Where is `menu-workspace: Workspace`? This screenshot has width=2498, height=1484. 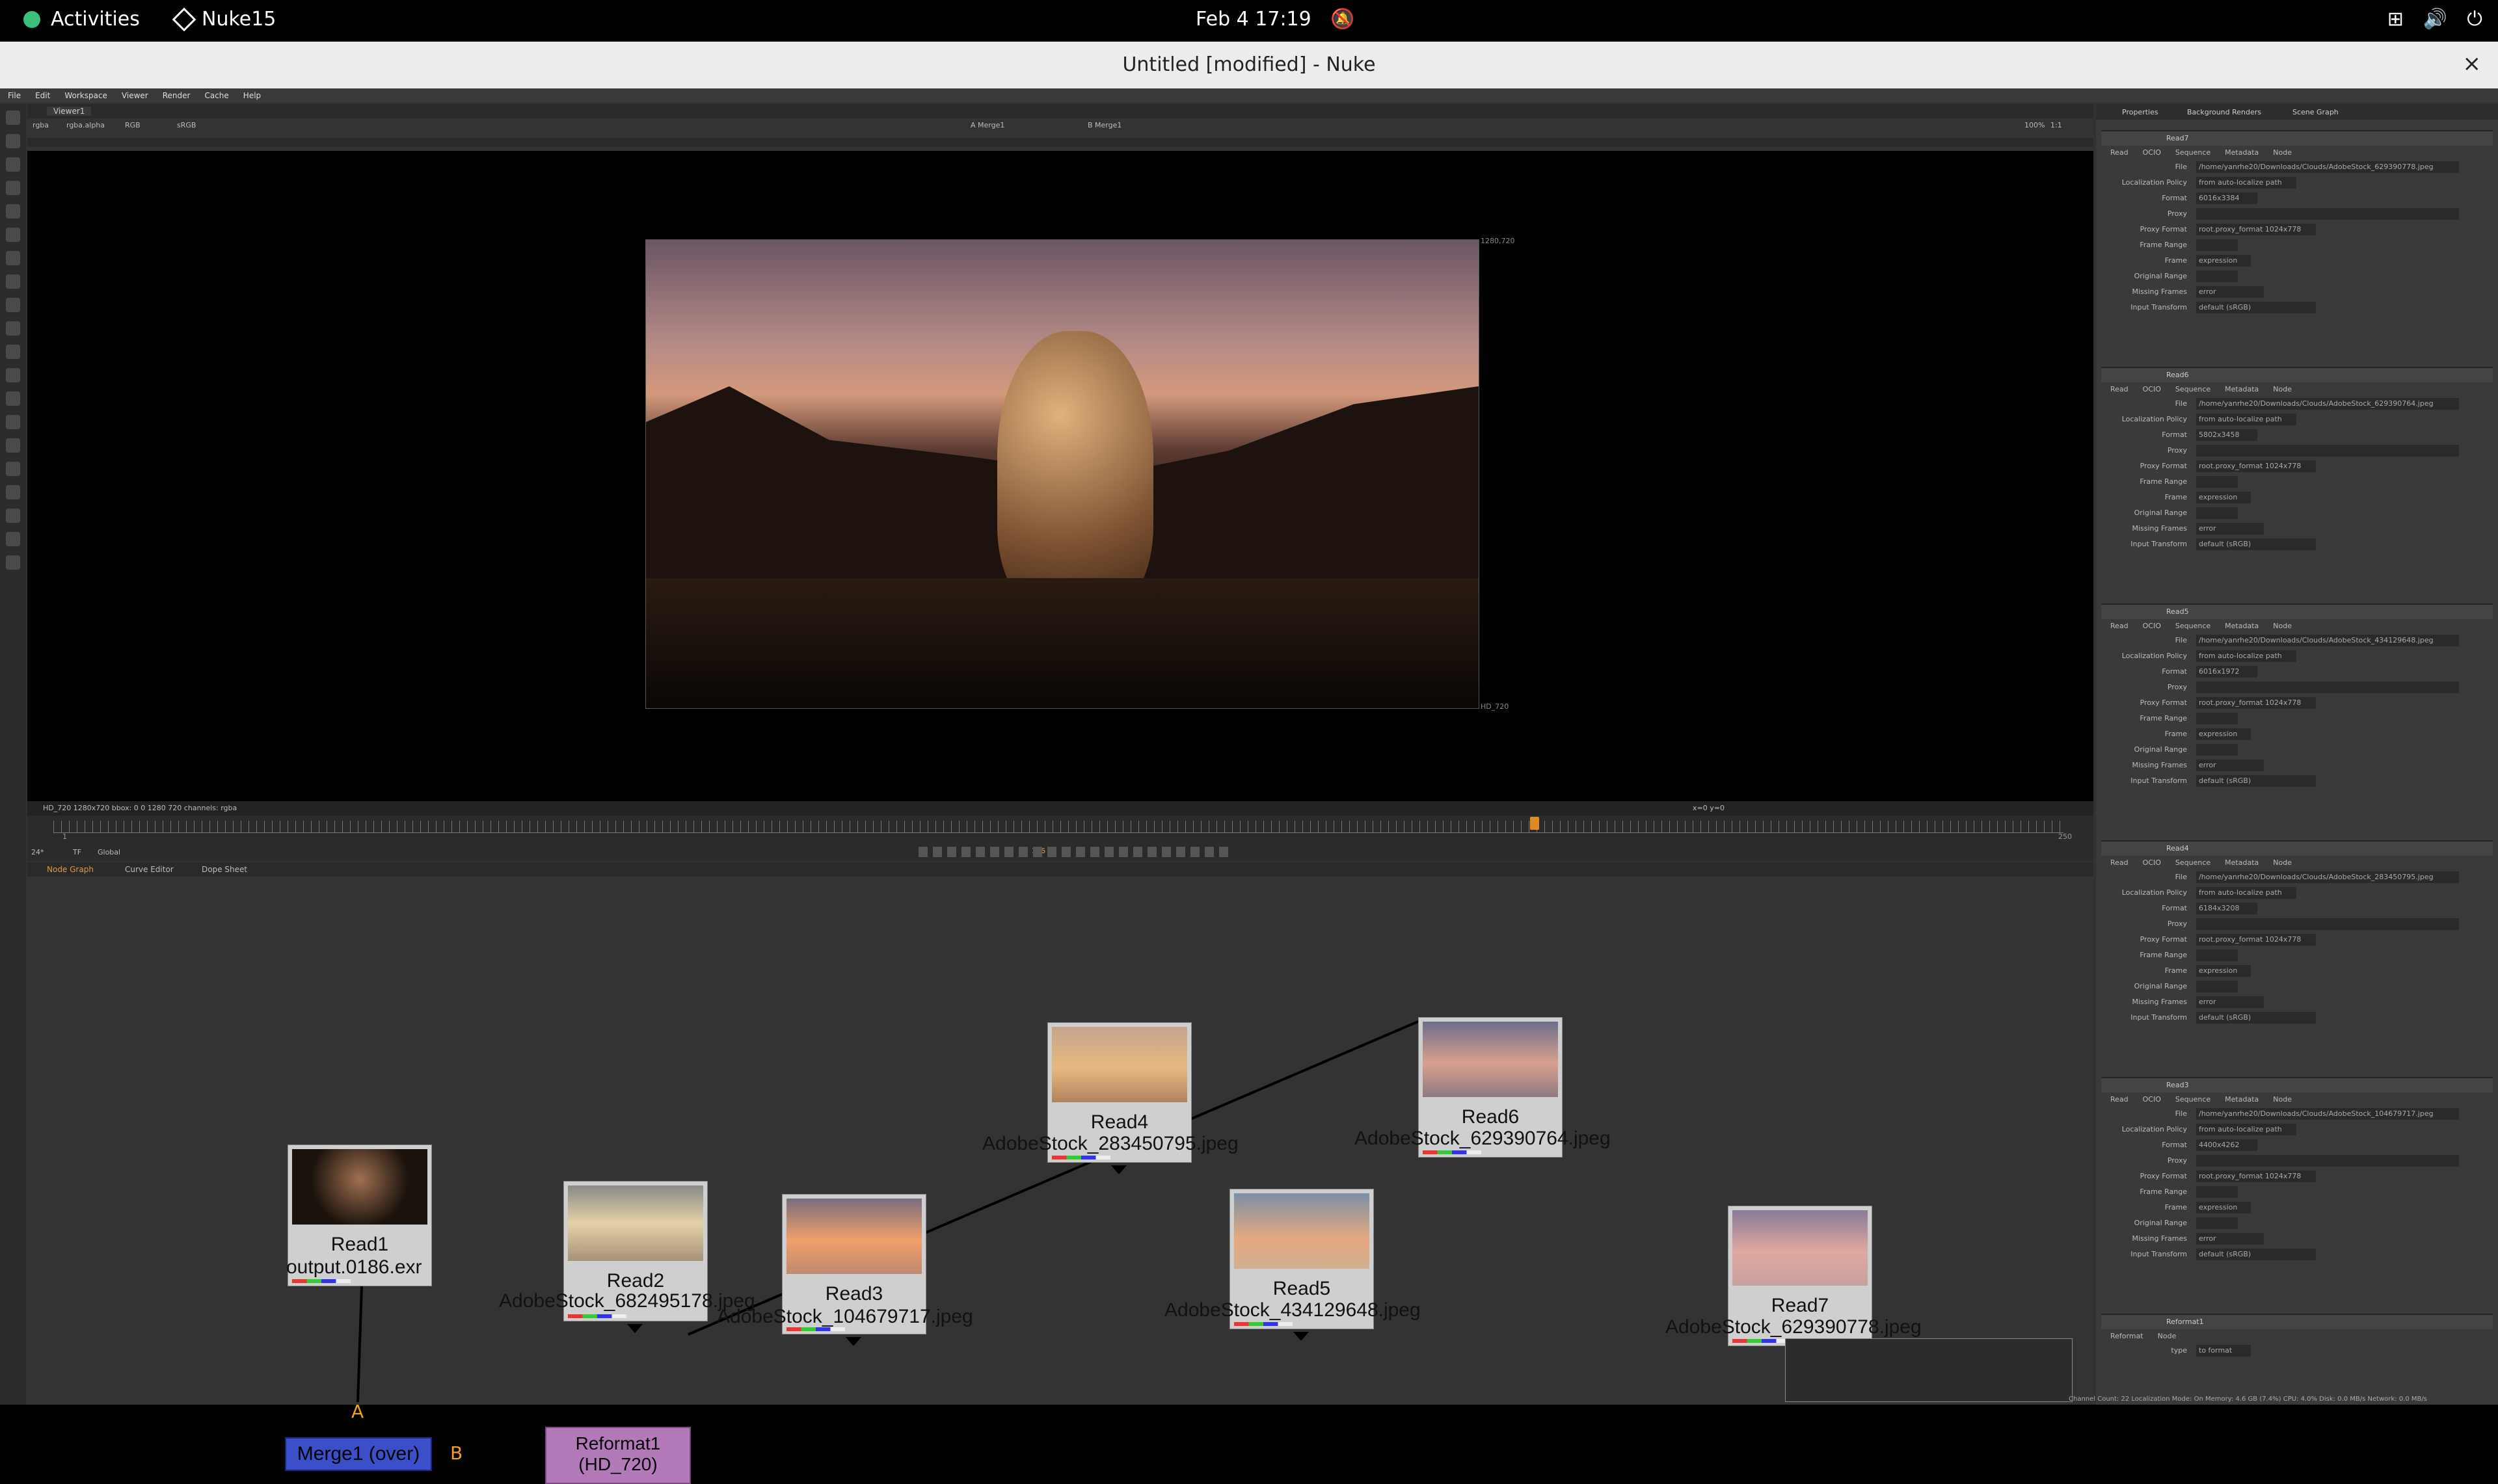 menu-workspace: Workspace is located at coordinates (85, 96).